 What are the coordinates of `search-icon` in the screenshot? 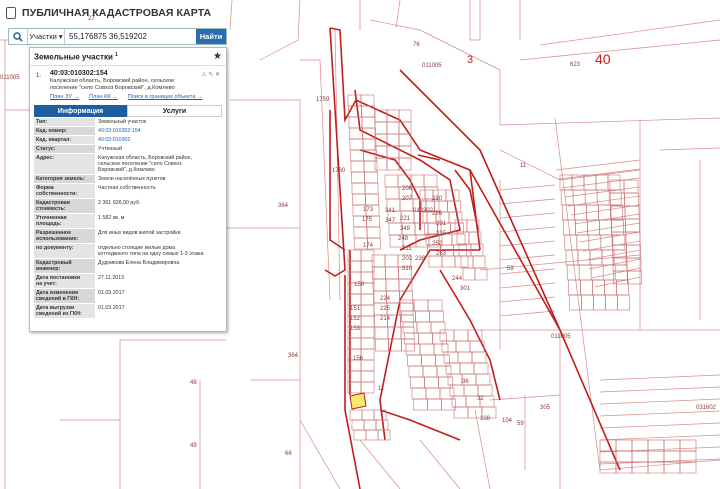 It's located at (18, 36).